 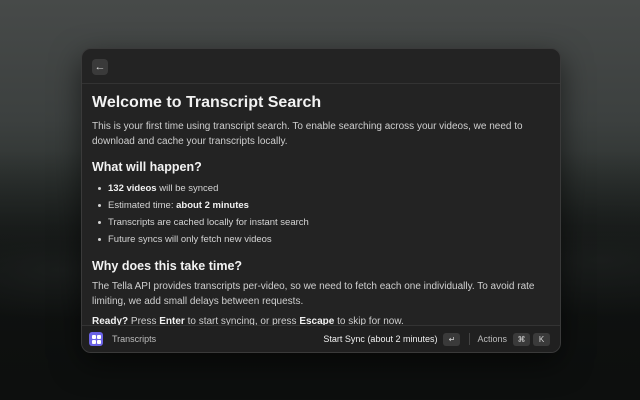 What do you see at coordinates (134, 339) in the screenshot?
I see `app-name: Transcripts` at bounding box center [134, 339].